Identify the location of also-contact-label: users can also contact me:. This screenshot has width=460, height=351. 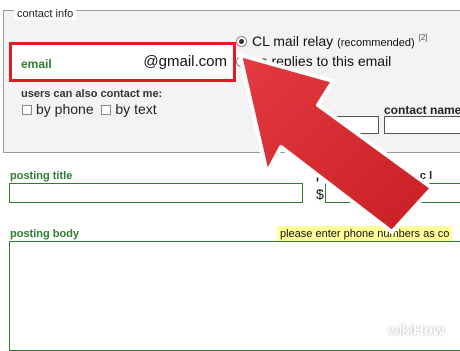
(92, 94).